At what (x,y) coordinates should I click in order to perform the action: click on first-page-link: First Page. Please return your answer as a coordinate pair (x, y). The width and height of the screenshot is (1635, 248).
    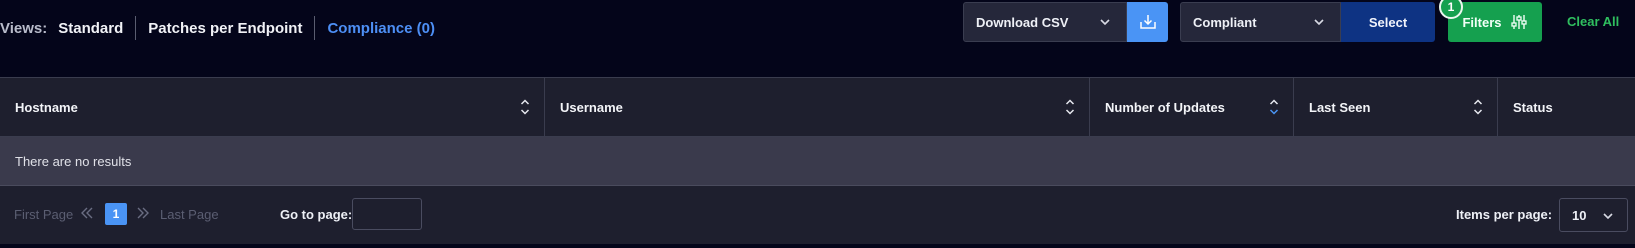
    Looking at the image, I should click on (43, 214).